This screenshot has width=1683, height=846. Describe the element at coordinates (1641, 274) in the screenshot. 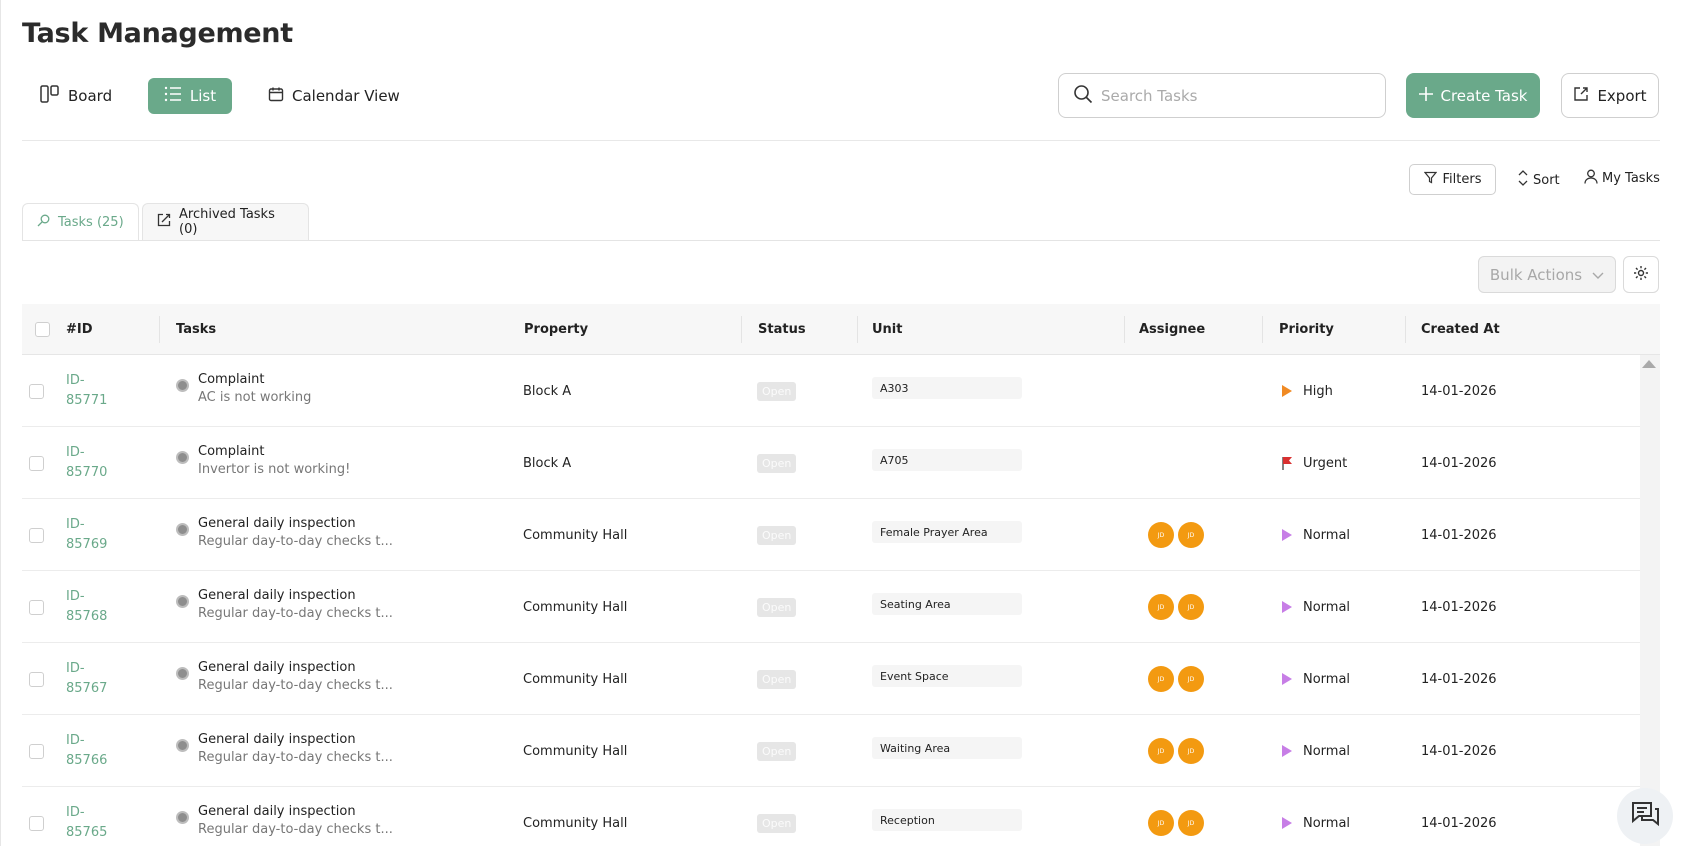

I see `table-settings-button` at that location.